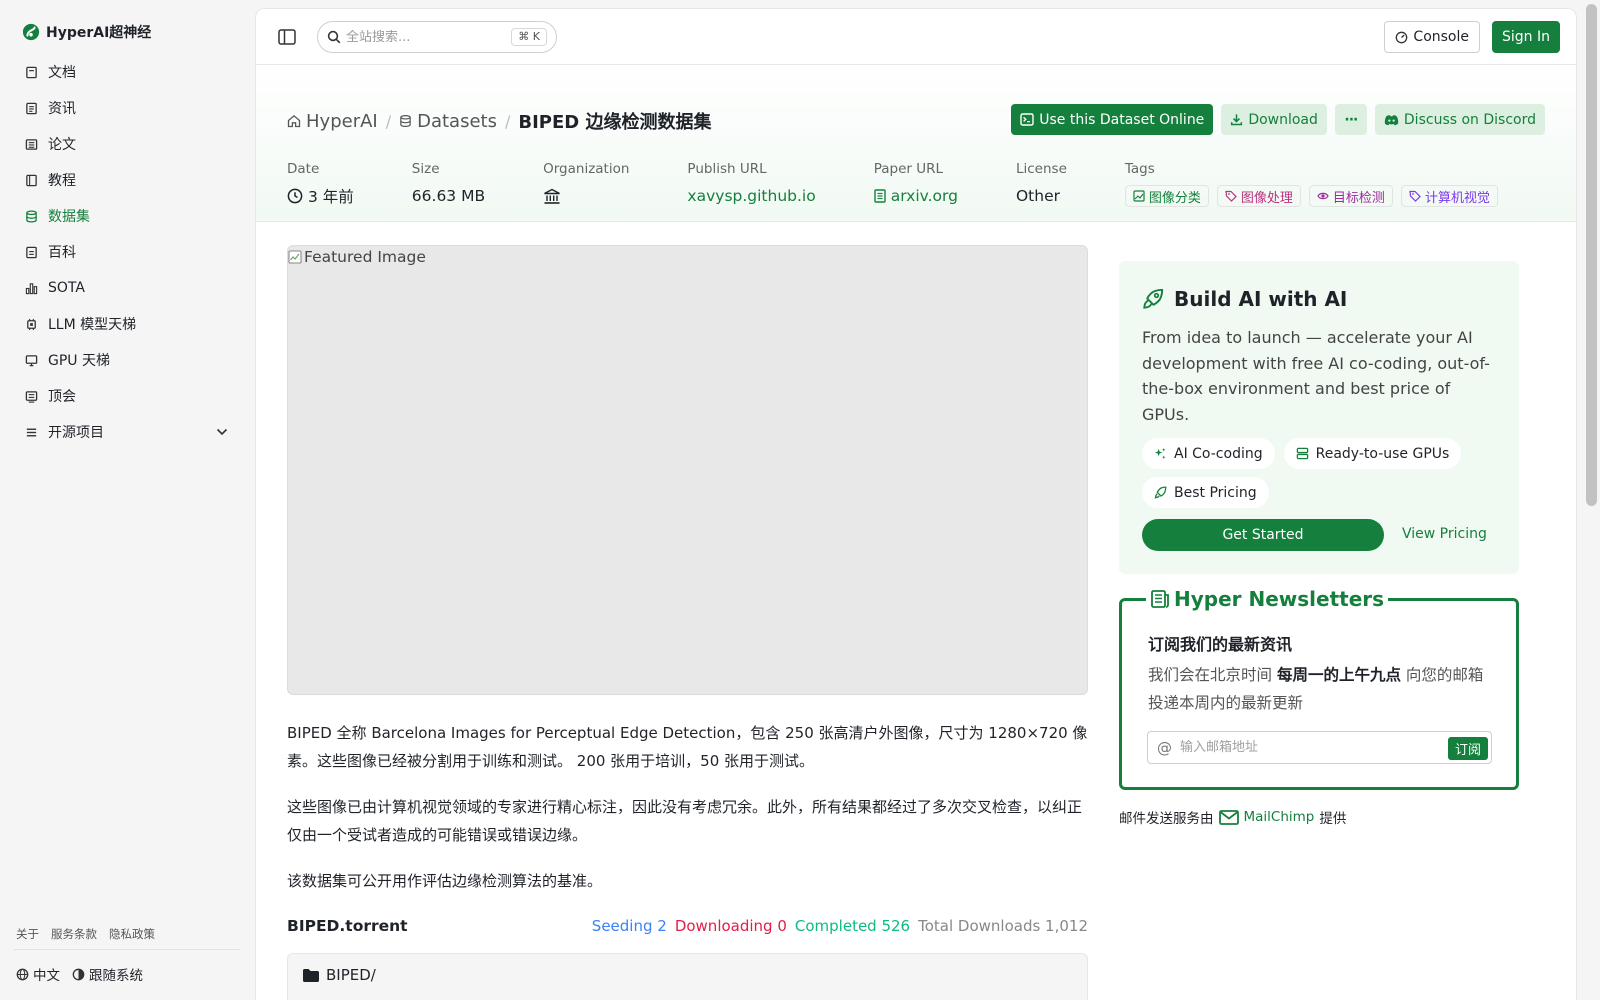 The image size is (1600, 1000). I want to click on sidebar-item-gpu-ranking: GPU 天梯, so click(128, 360).